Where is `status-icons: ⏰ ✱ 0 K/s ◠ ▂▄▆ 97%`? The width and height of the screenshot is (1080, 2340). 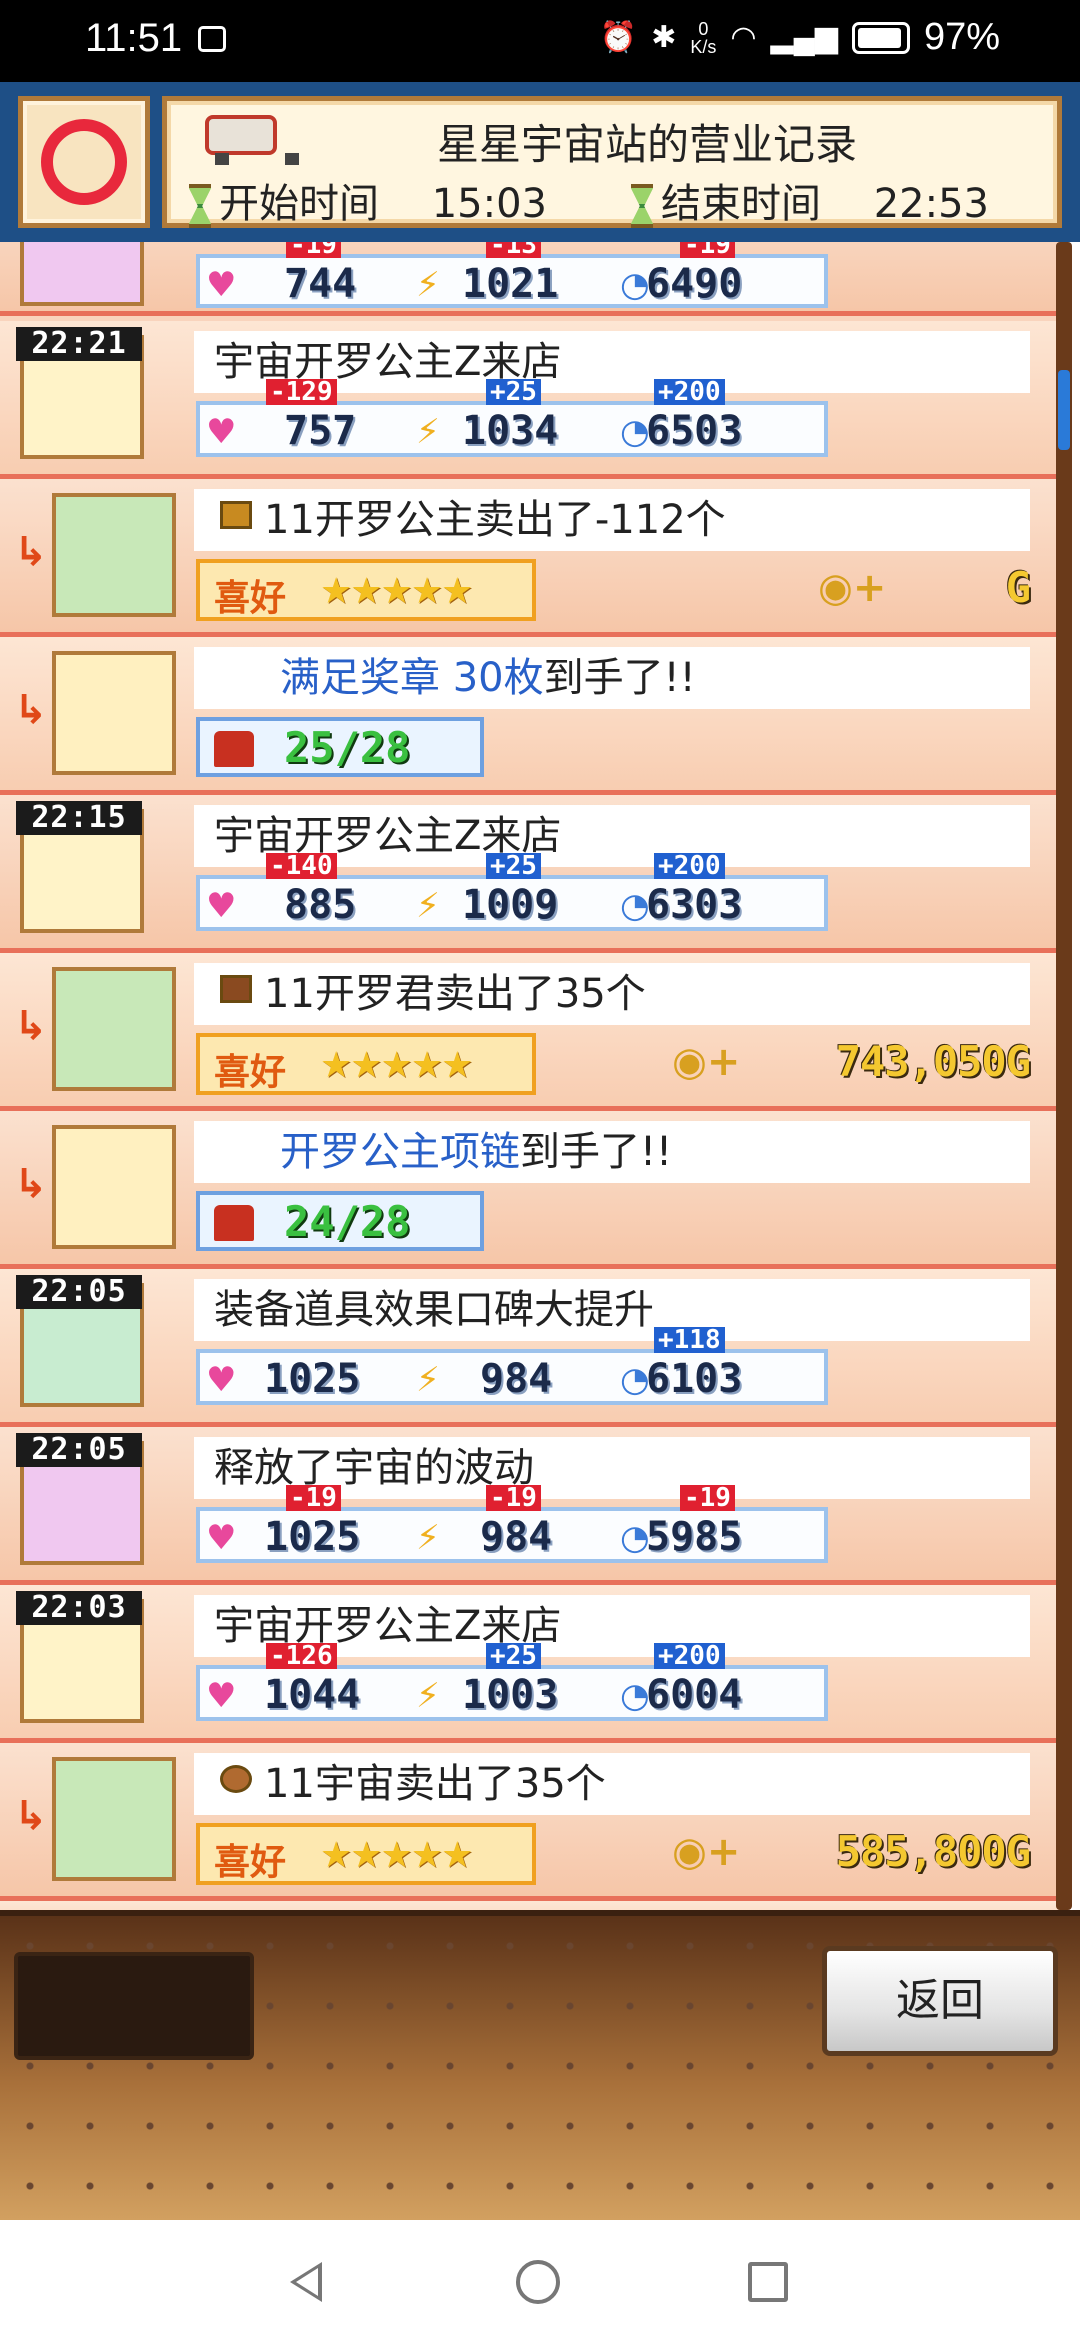 status-icons: ⏰ ✱ 0 K/s ◠ ▂▄▆ 97% is located at coordinates (800, 37).